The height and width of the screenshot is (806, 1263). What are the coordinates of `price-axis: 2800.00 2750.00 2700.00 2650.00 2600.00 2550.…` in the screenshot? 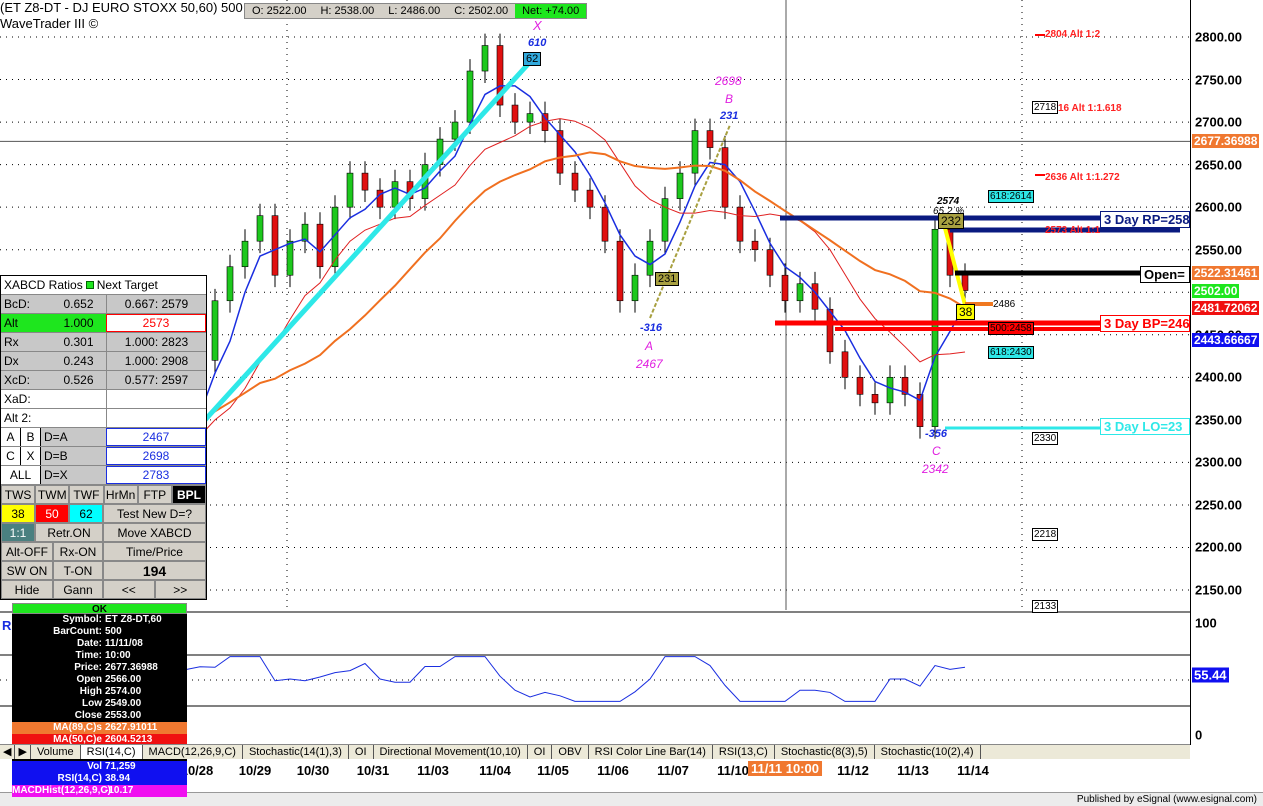 It's located at (1226, 372).